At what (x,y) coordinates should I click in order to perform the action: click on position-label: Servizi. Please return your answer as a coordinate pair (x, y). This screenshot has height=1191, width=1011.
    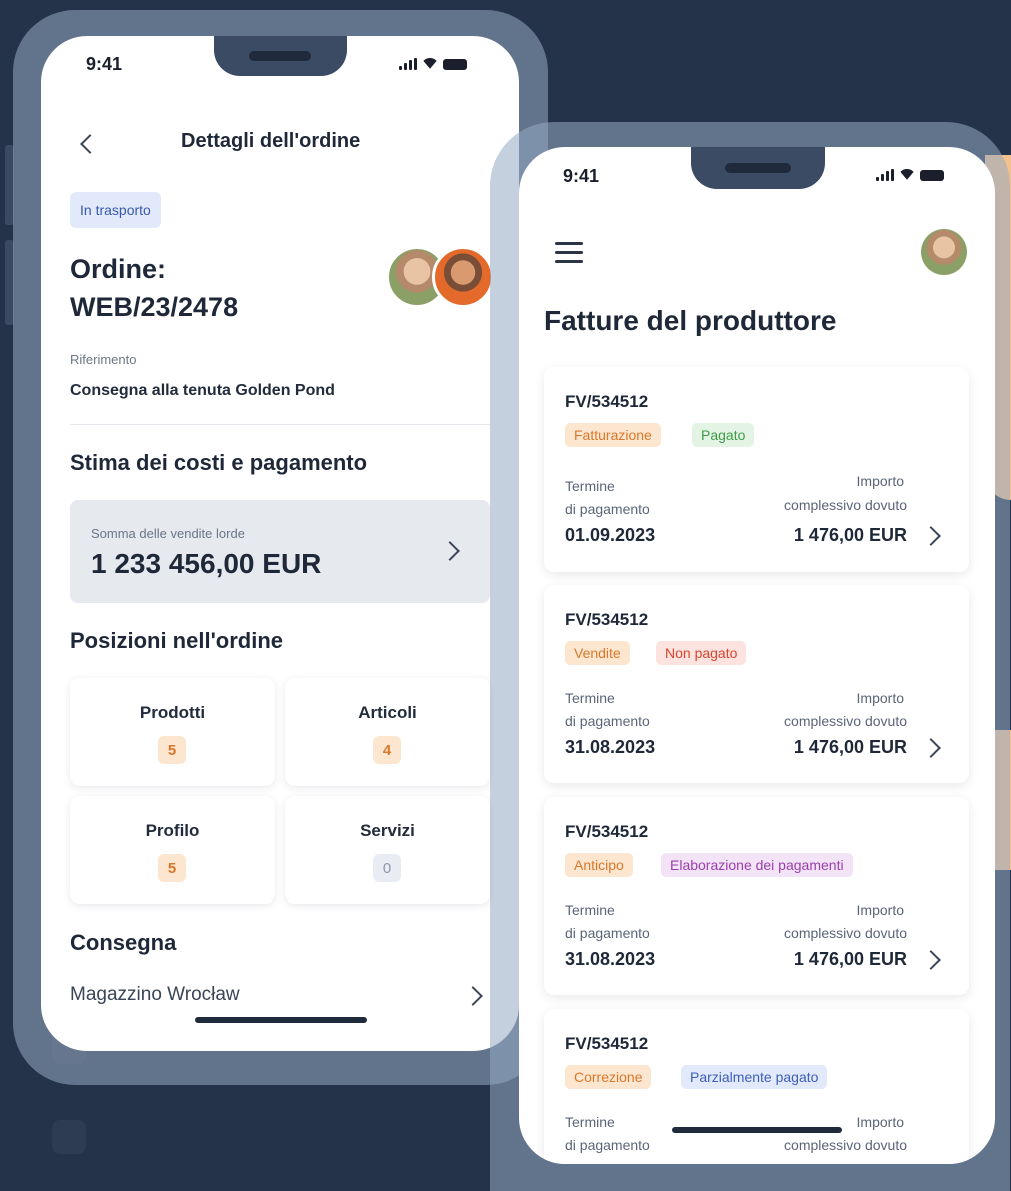
    Looking at the image, I should click on (387, 830).